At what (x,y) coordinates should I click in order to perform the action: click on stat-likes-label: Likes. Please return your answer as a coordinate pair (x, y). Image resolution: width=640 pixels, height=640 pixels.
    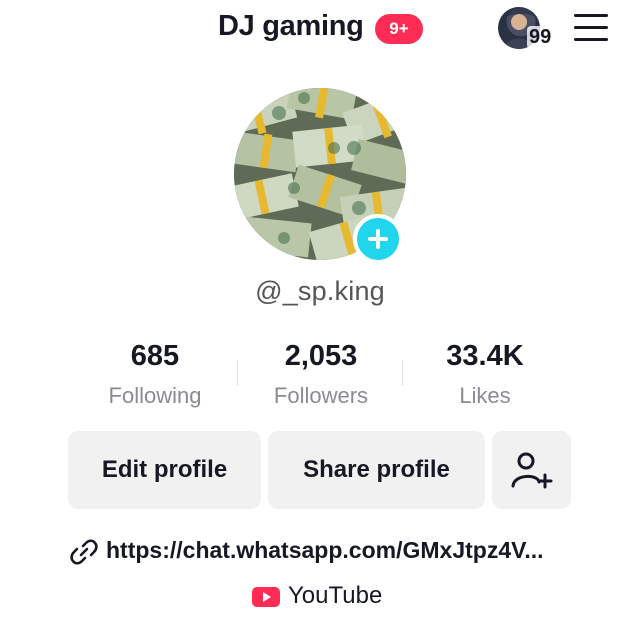
    Looking at the image, I should click on (485, 395).